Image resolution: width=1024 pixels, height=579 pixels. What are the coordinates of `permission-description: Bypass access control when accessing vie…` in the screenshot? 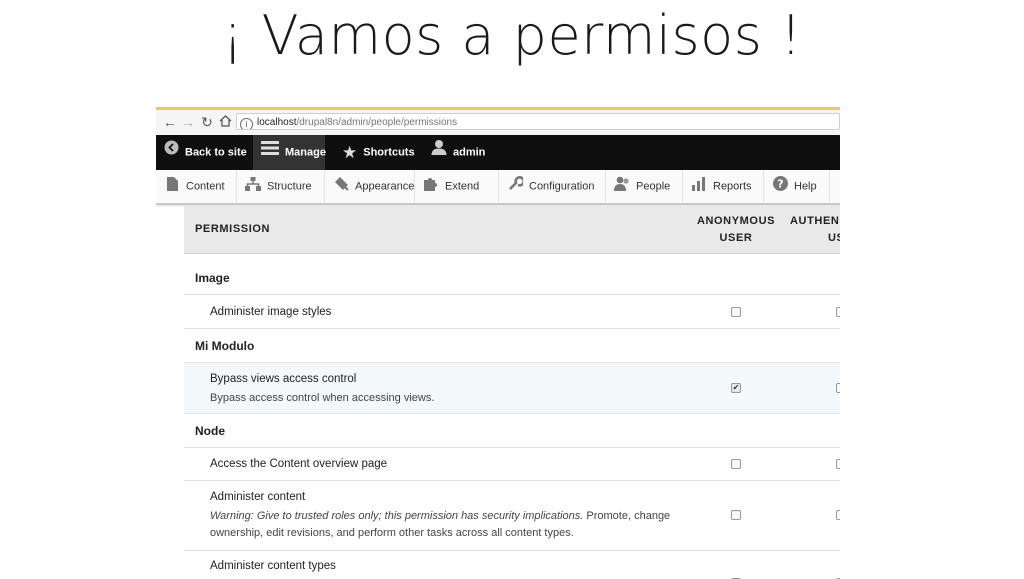 It's located at (322, 398).